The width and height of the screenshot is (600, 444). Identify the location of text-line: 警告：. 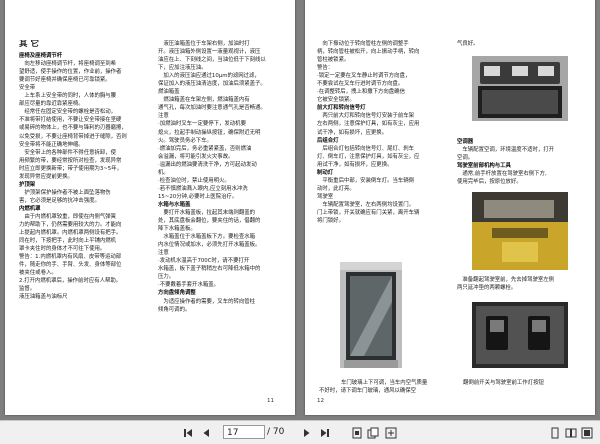
(325, 68).